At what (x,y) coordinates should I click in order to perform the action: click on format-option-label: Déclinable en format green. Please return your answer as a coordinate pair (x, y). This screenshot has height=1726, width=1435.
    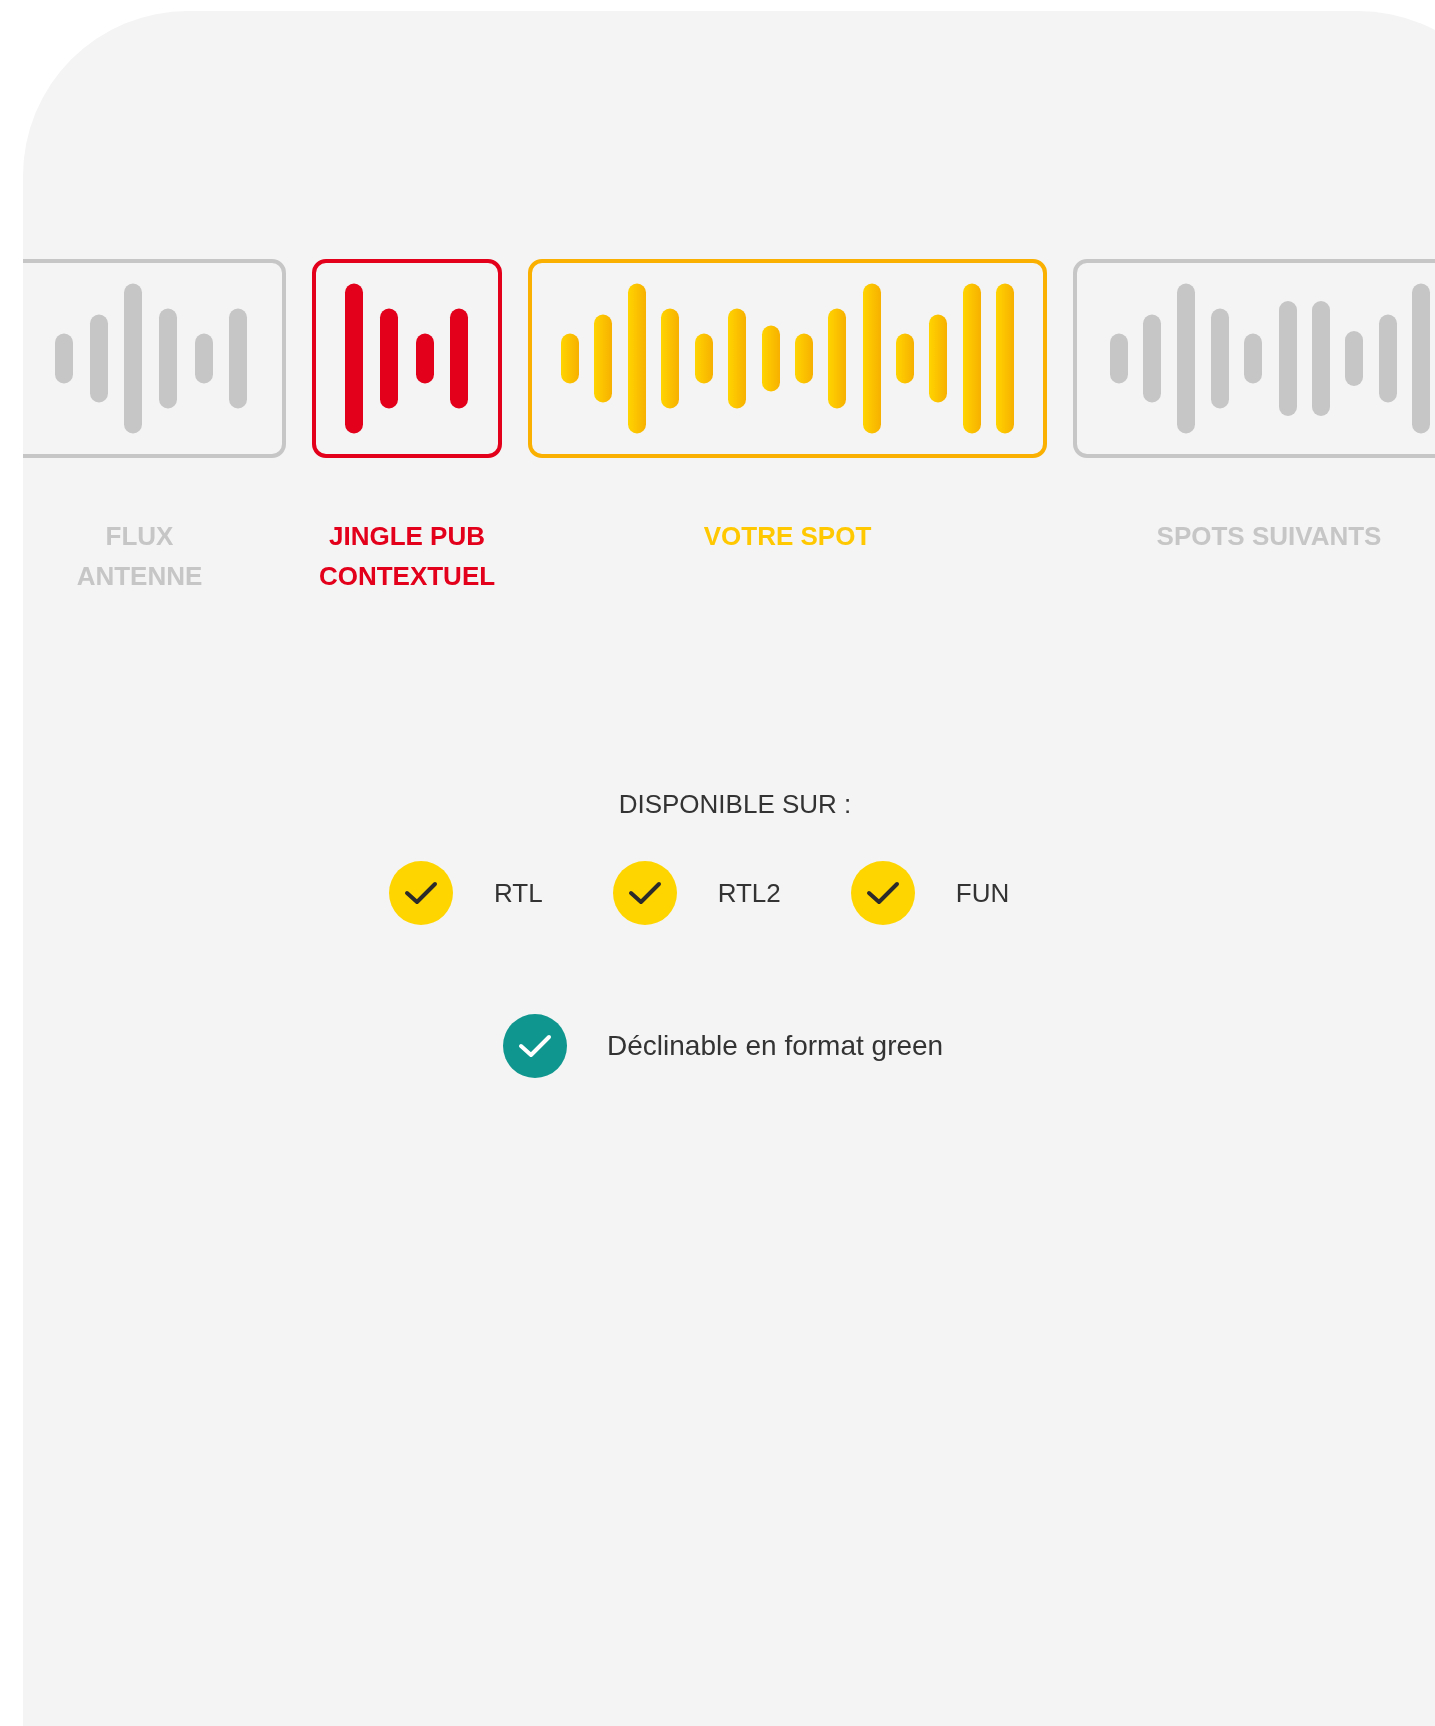
    Looking at the image, I should click on (775, 1046).